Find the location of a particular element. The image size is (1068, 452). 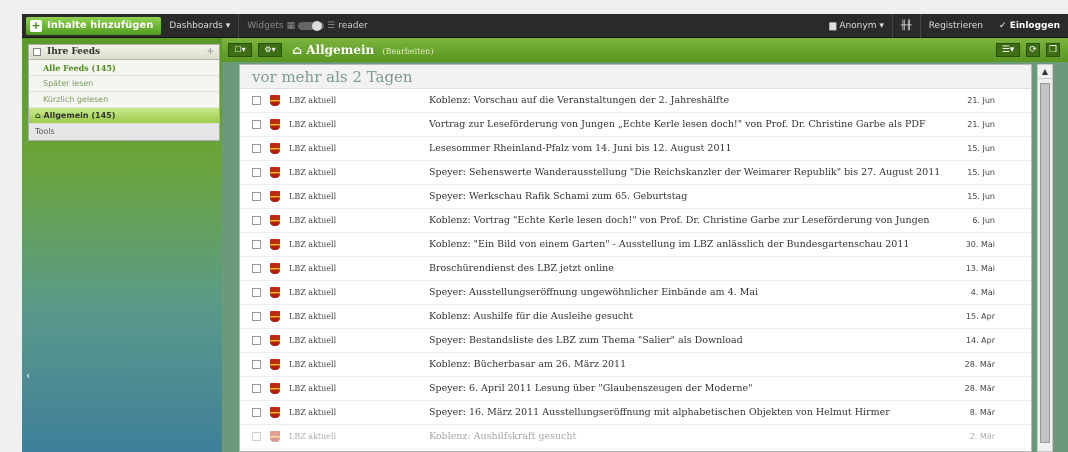

sidebar-item-allgemein: ⌂ Allgemein (145) is located at coordinates (124, 116).